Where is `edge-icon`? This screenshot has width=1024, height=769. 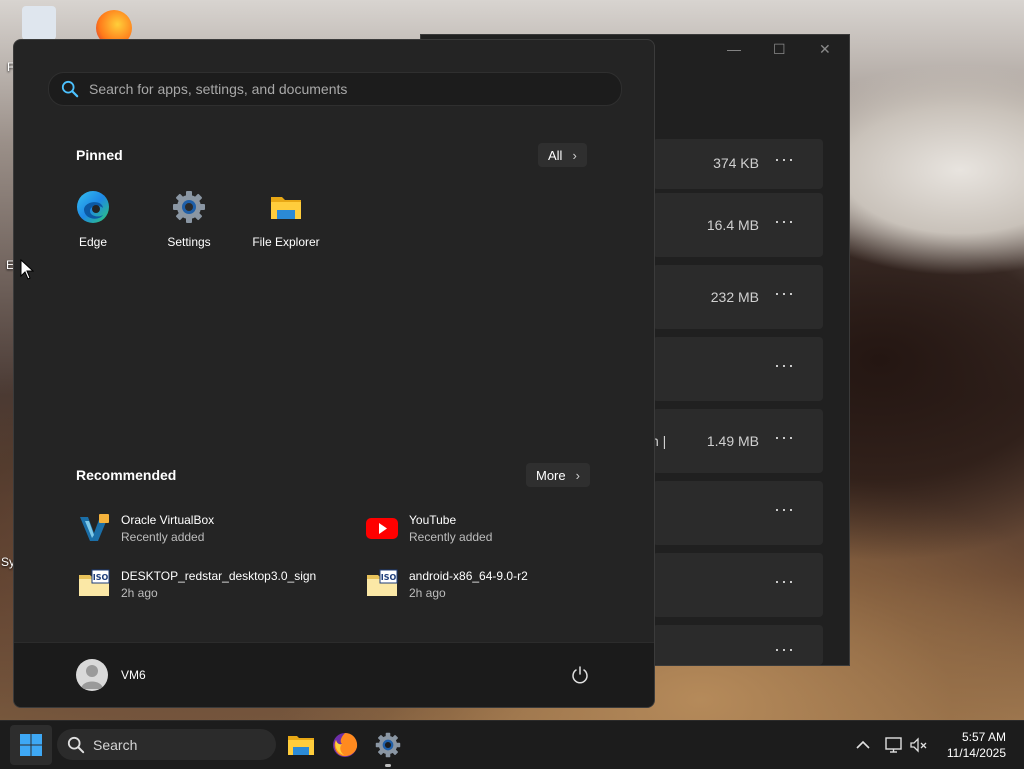
edge-icon is located at coordinates (93, 207).